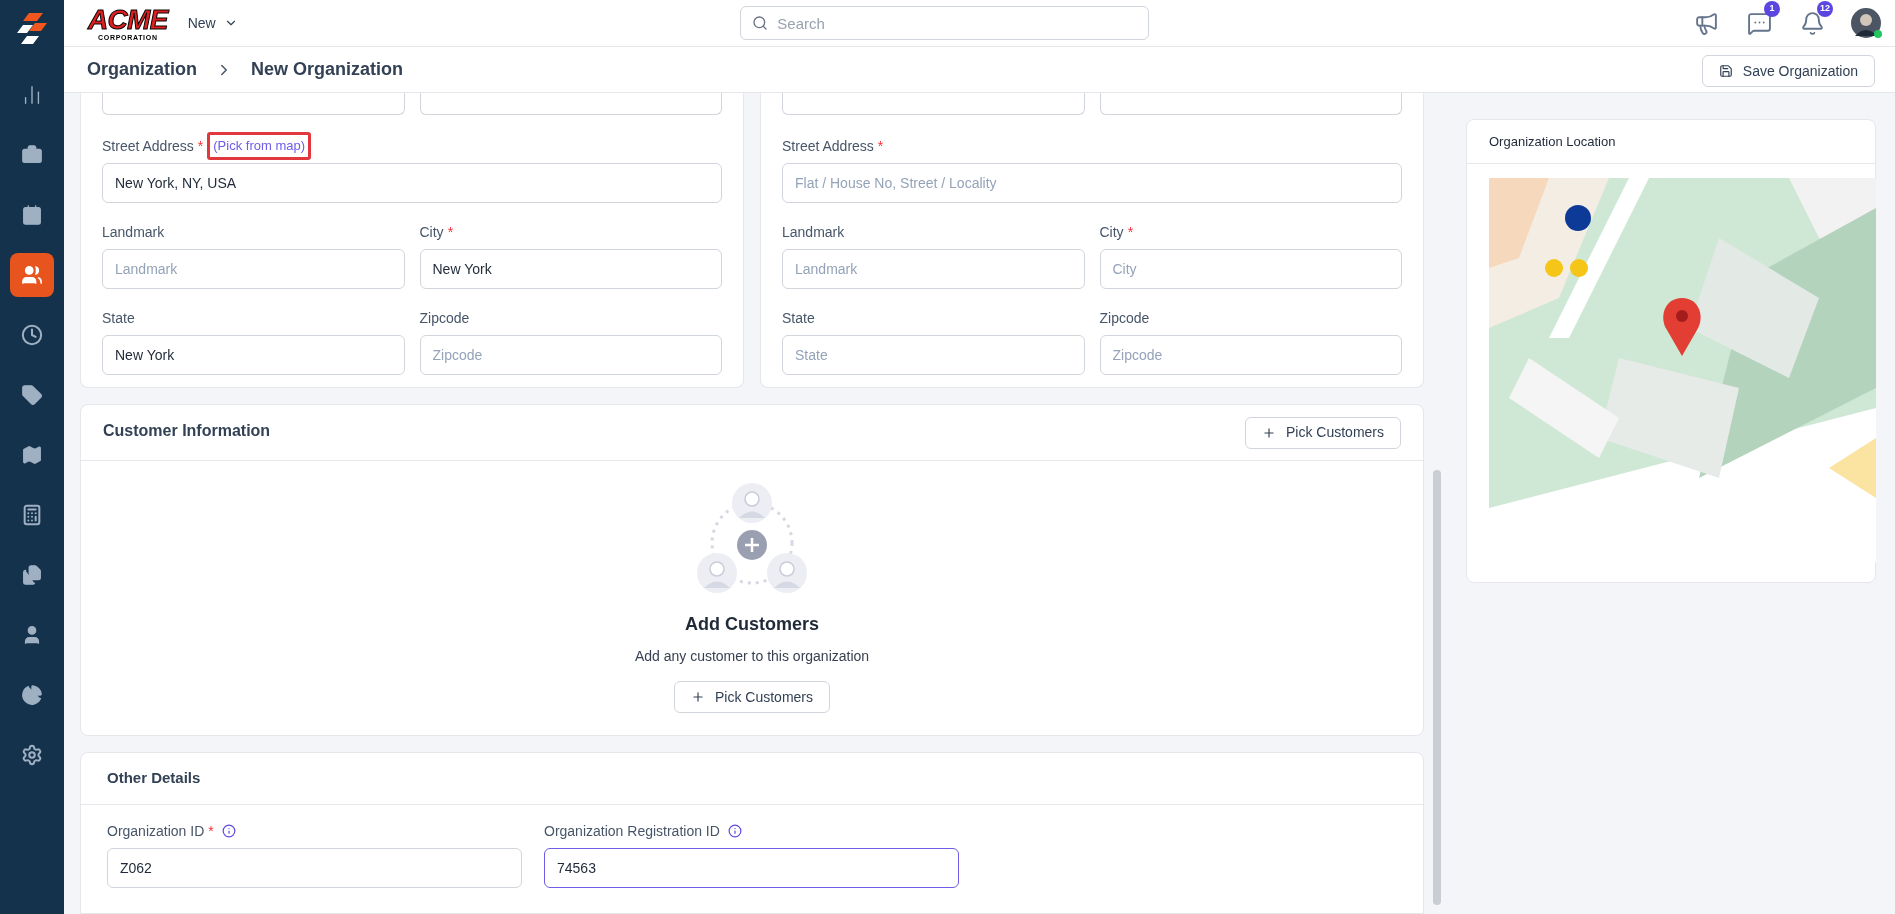  Describe the element at coordinates (632, 831) in the screenshot. I see `field-label: Organization Registration ID` at that location.